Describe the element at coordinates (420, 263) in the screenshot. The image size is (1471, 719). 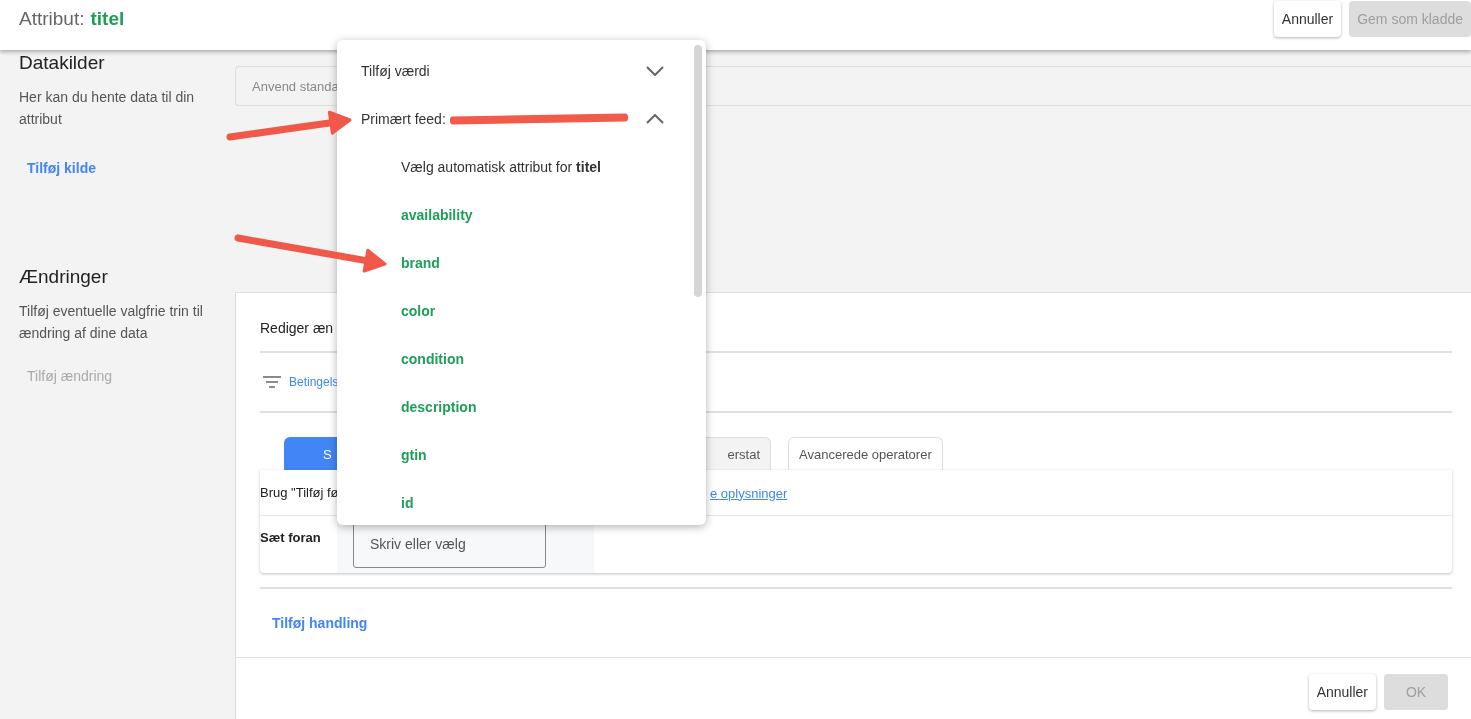
I see `menu-item: brand` at that location.